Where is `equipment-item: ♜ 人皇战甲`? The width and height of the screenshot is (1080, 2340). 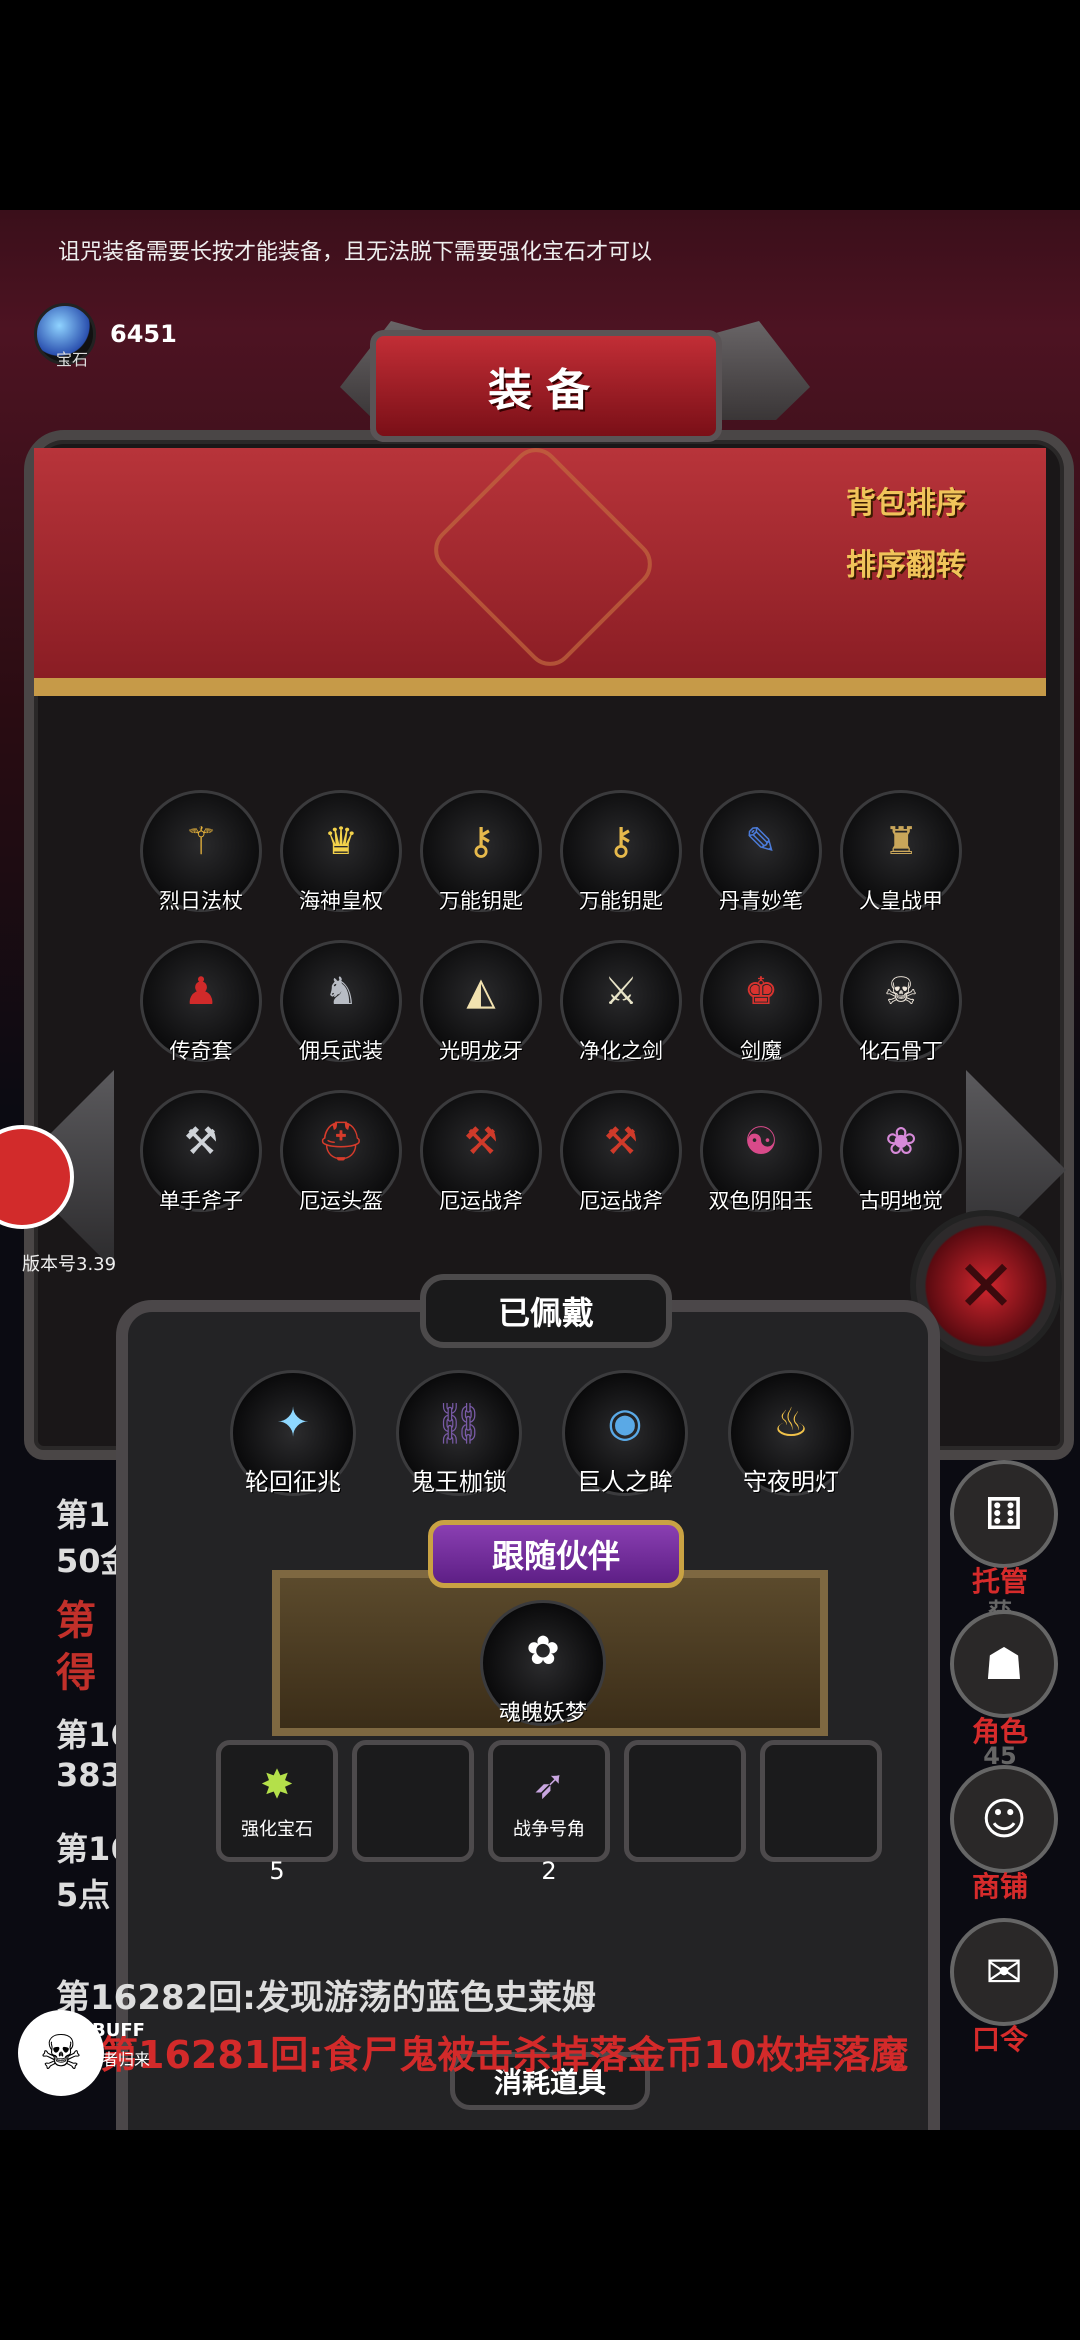 equipment-item: ♜ 人皇战甲 is located at coordinates (901, 851).